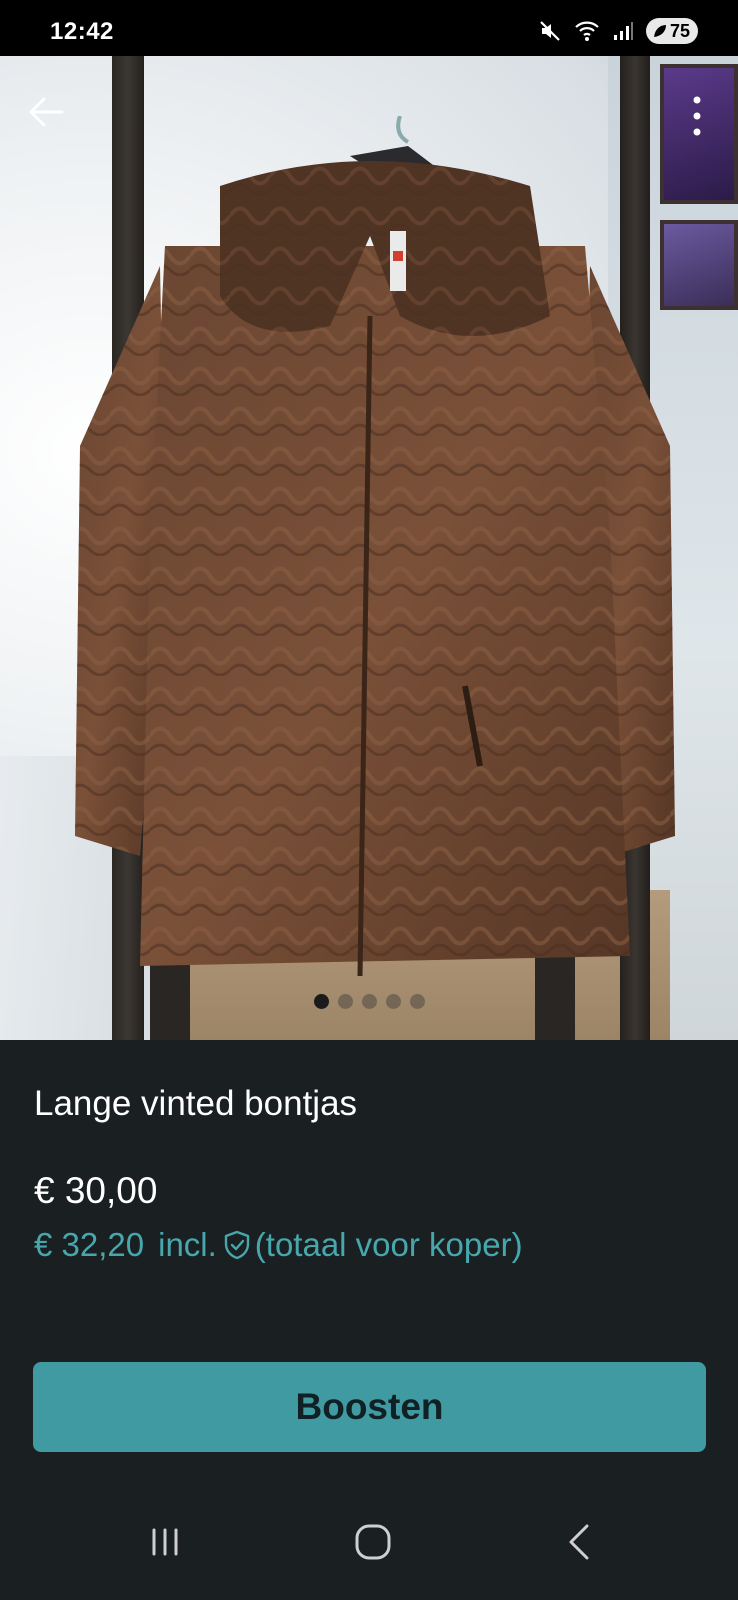 This screenshot has width=738, height=1600. What do you see at coordinates (369, 28) in the screenshot?
I see `status-bar: 12:42 75` at bounding box center [369, 28].